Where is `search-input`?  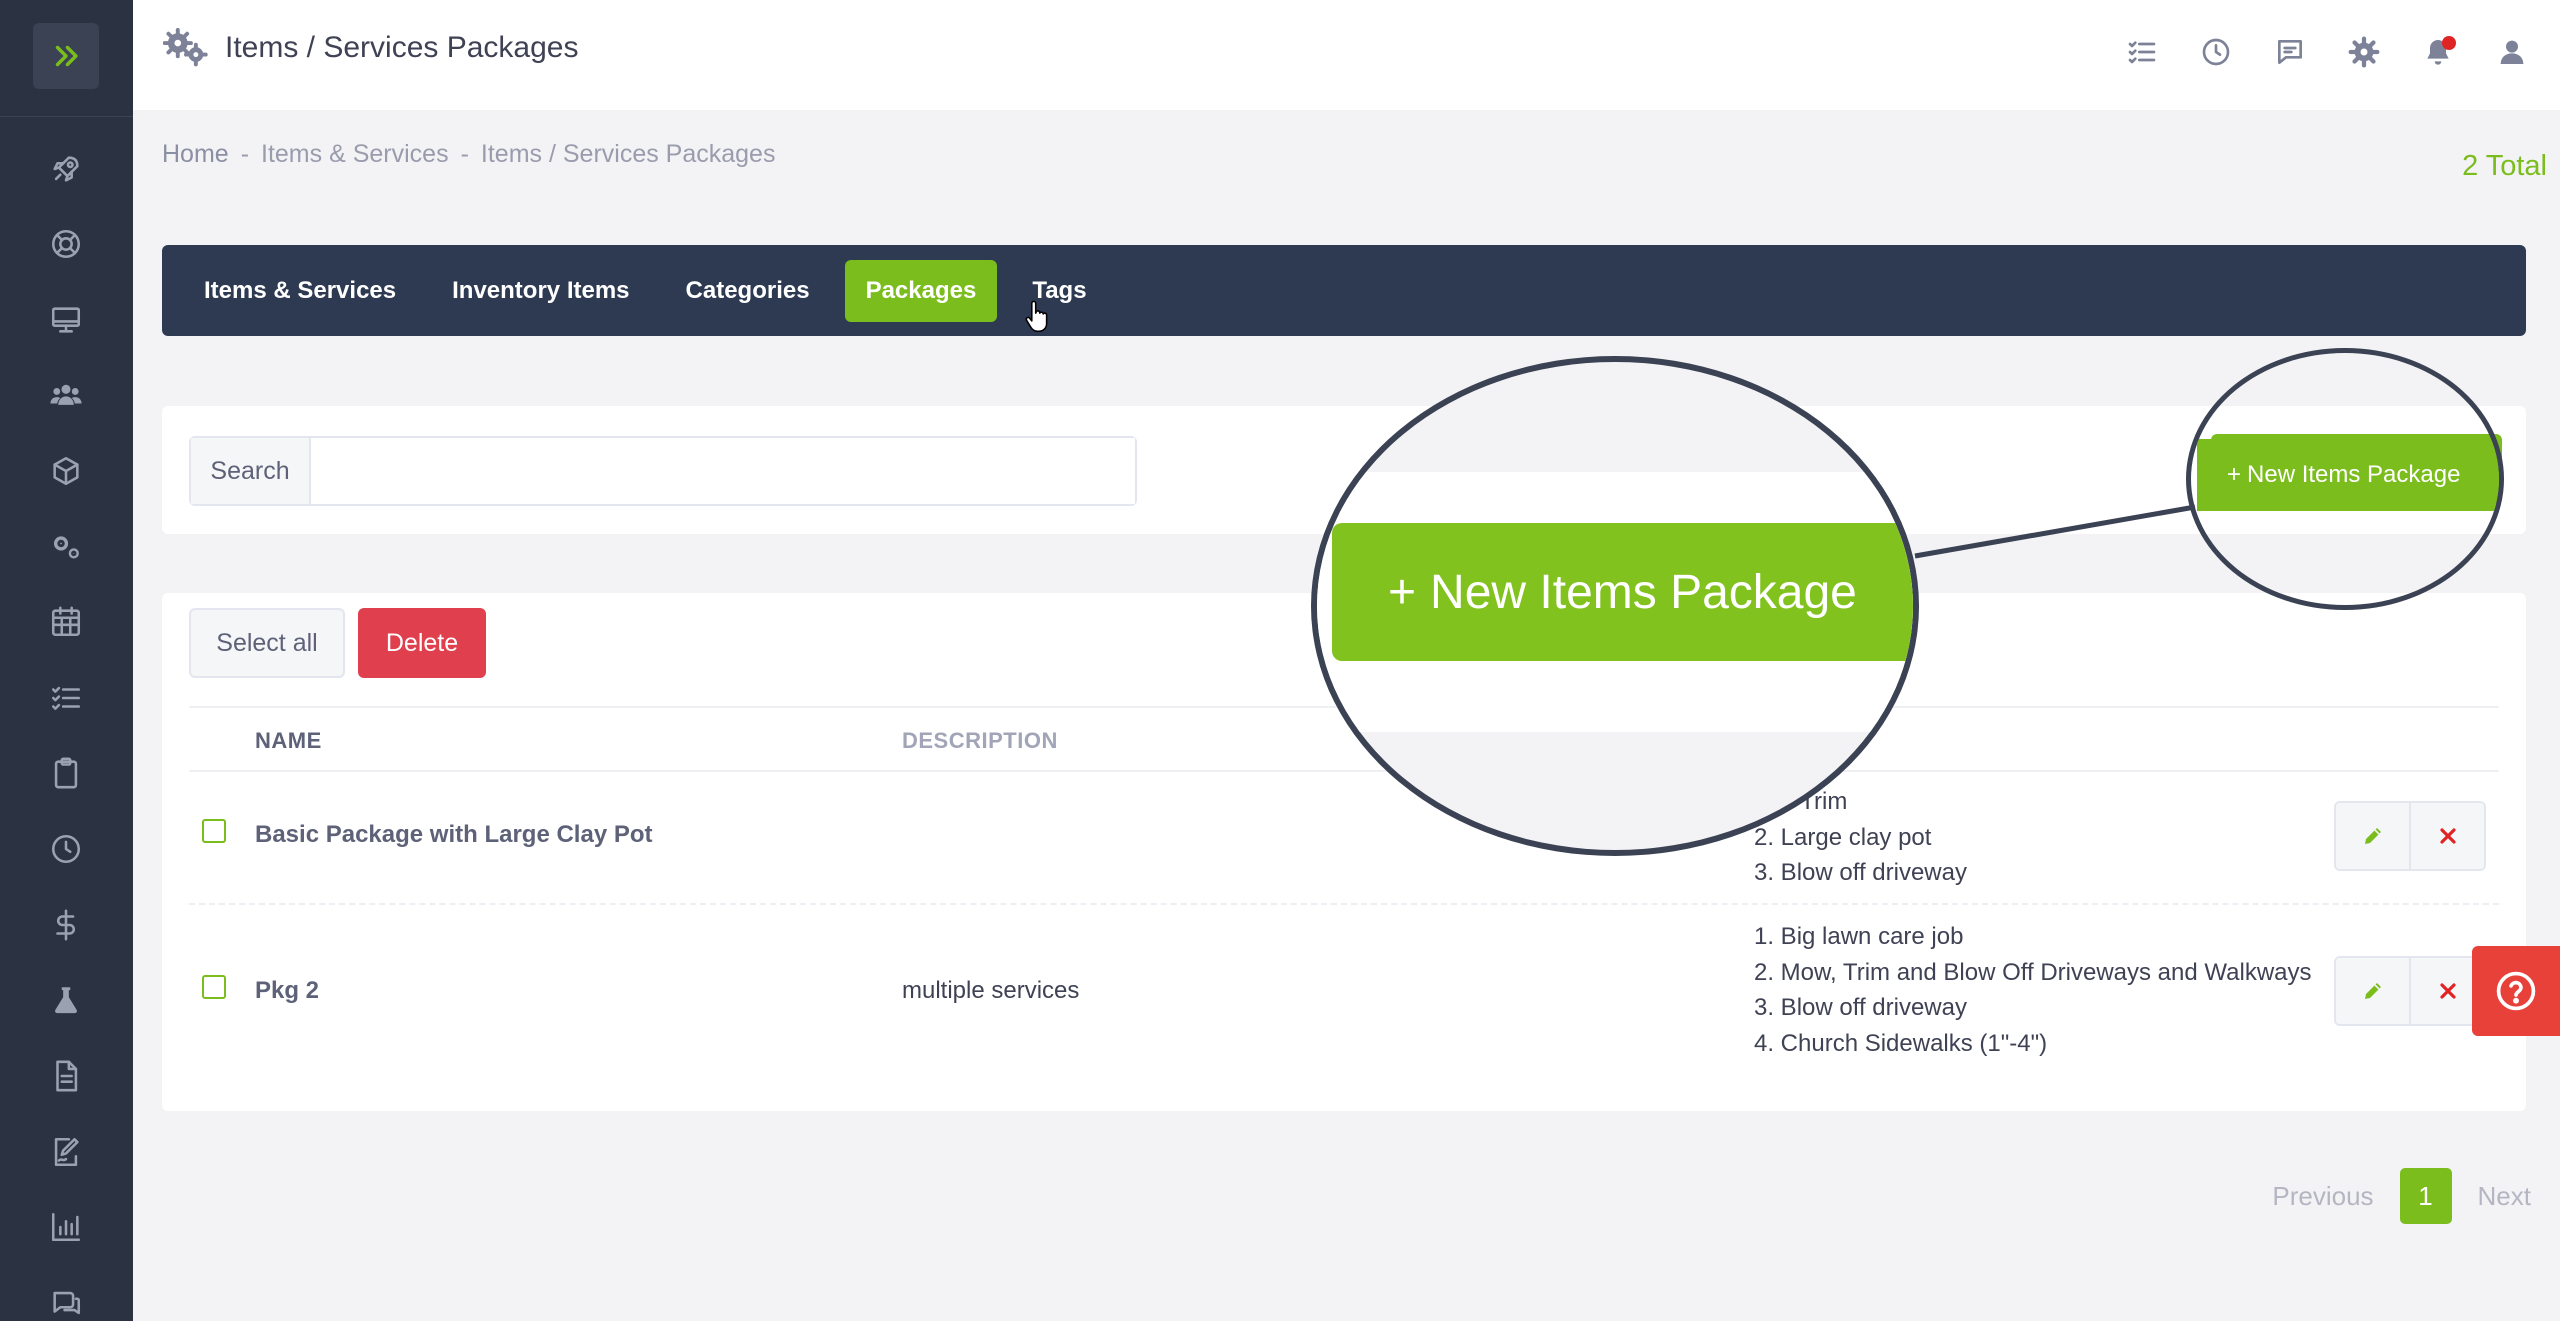
search-input is located at coordinates (723, 471).